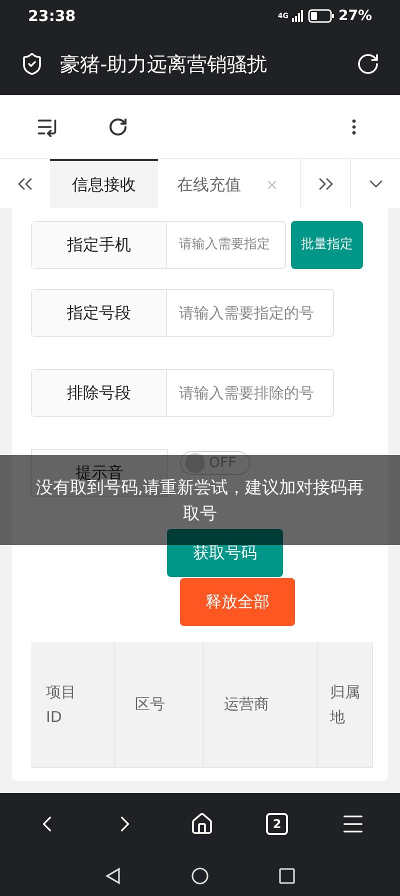 This screenshot has height=896, width=400. Describe the element at coordinates (327, 245) in the screenshot. I see `batch-assign-button: 批量指定` at that location.